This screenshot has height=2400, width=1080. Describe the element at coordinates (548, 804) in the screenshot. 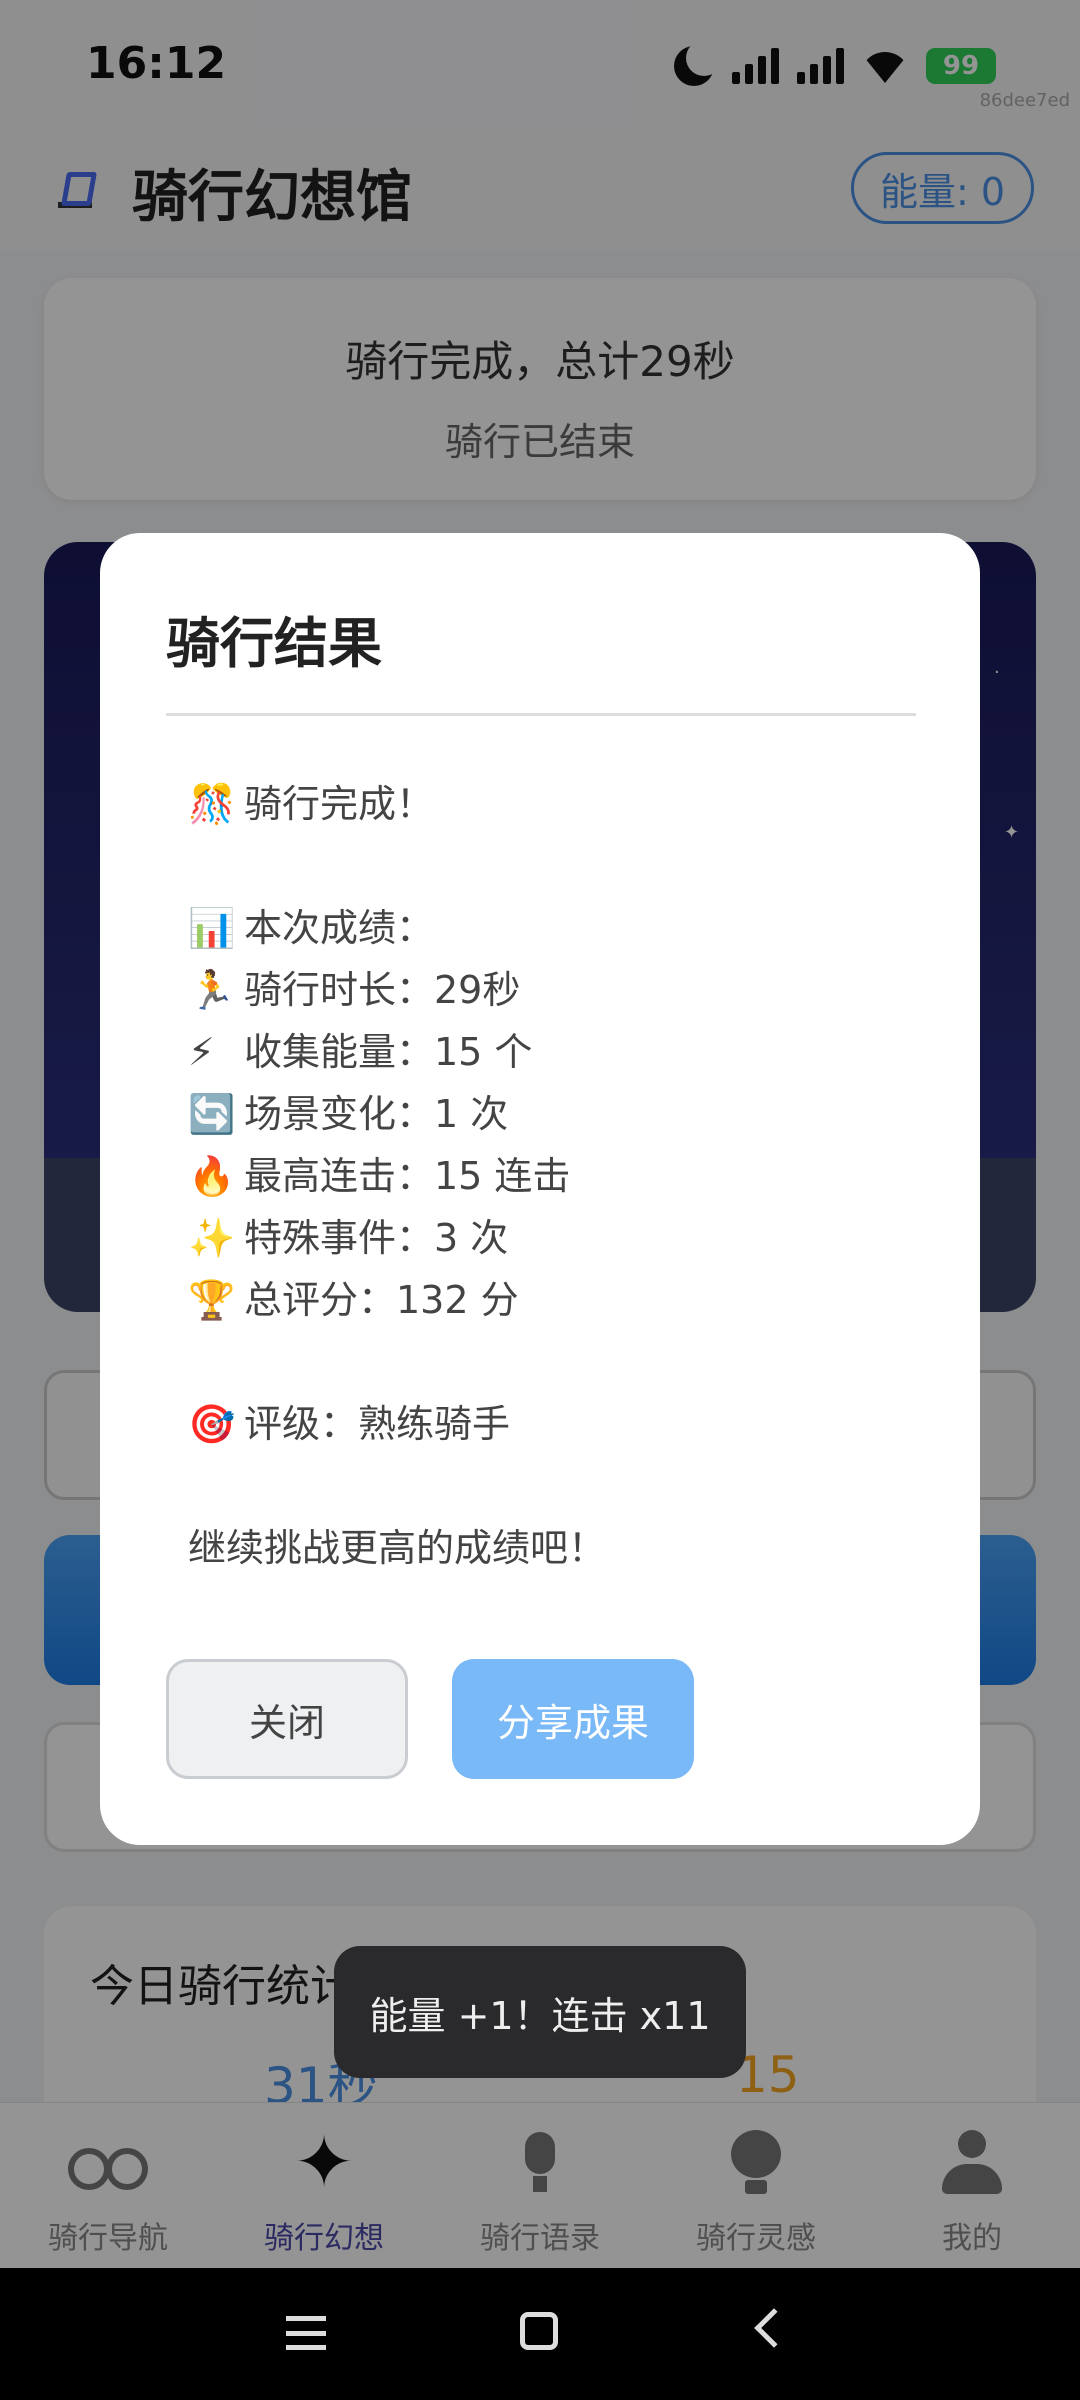

I see `result-line: 🎊 骑行完成！` at that location.